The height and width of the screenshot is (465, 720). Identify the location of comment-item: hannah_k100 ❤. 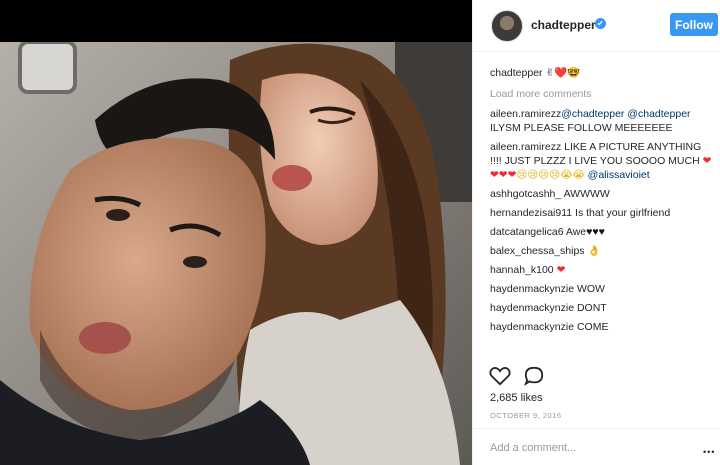
(601, 270).